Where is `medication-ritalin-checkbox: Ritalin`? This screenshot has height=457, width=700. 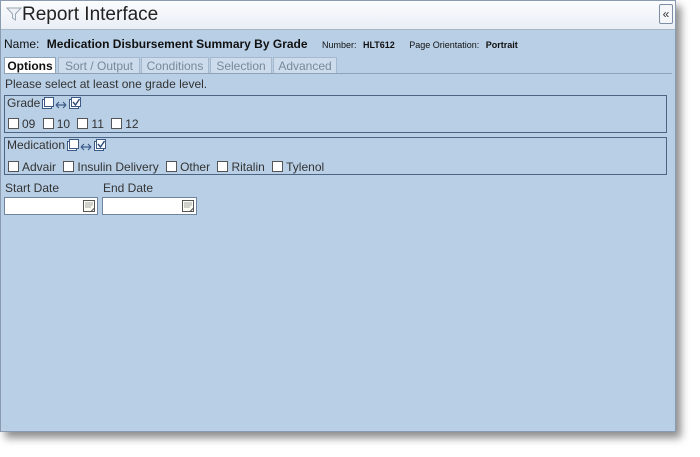
medication-ritalin-checkbox: Ritalin is located at coordinates (241, 167).